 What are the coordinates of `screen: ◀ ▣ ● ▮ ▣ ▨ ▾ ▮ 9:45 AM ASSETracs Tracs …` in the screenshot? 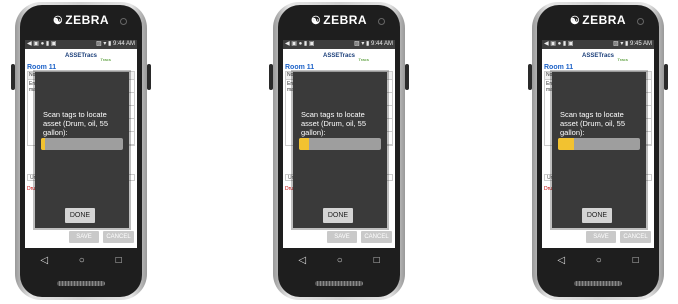 It's located at (598, 144).